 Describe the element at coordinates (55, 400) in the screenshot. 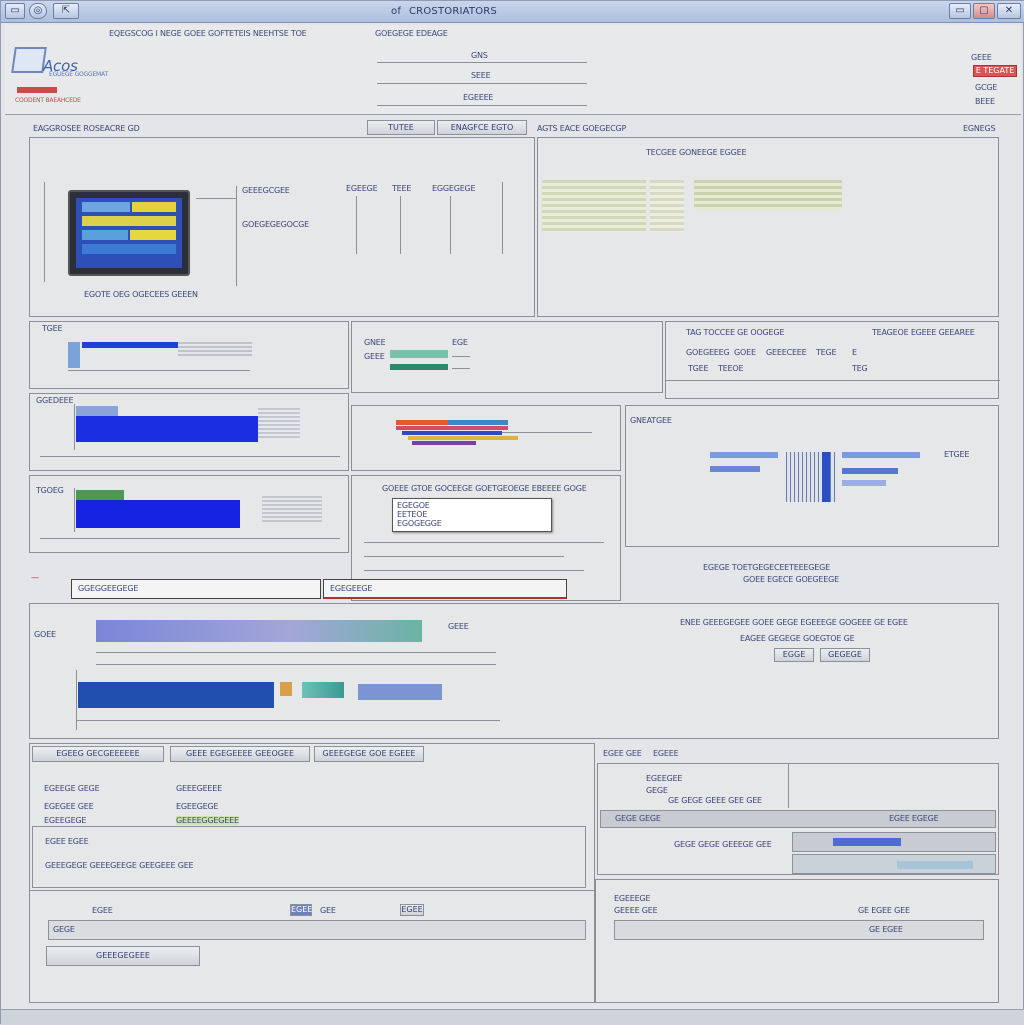

I see `chart-panel-1-label: GGEDEEE` at that location.